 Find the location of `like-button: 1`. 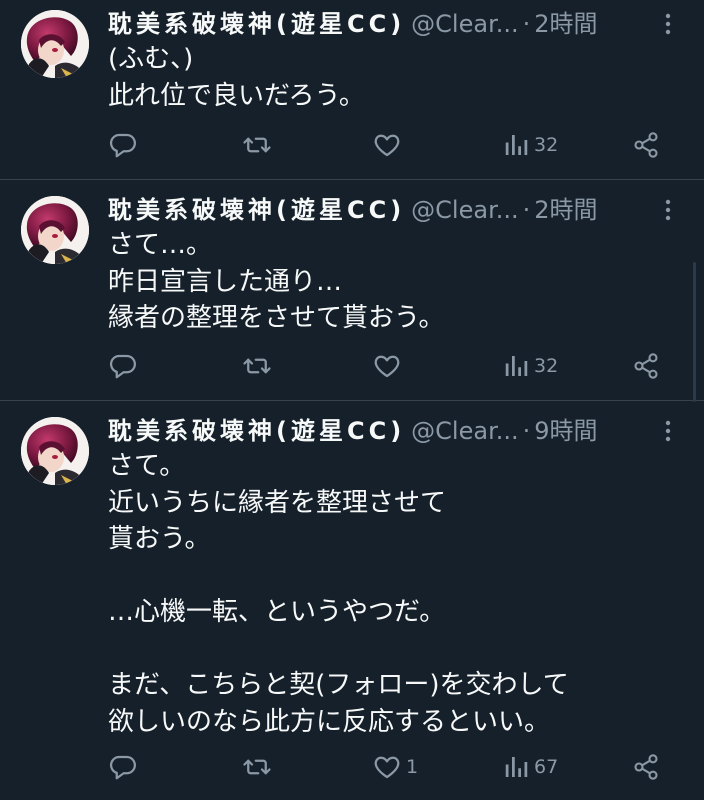

like-button: 1 is located at coordinates (395, 767).